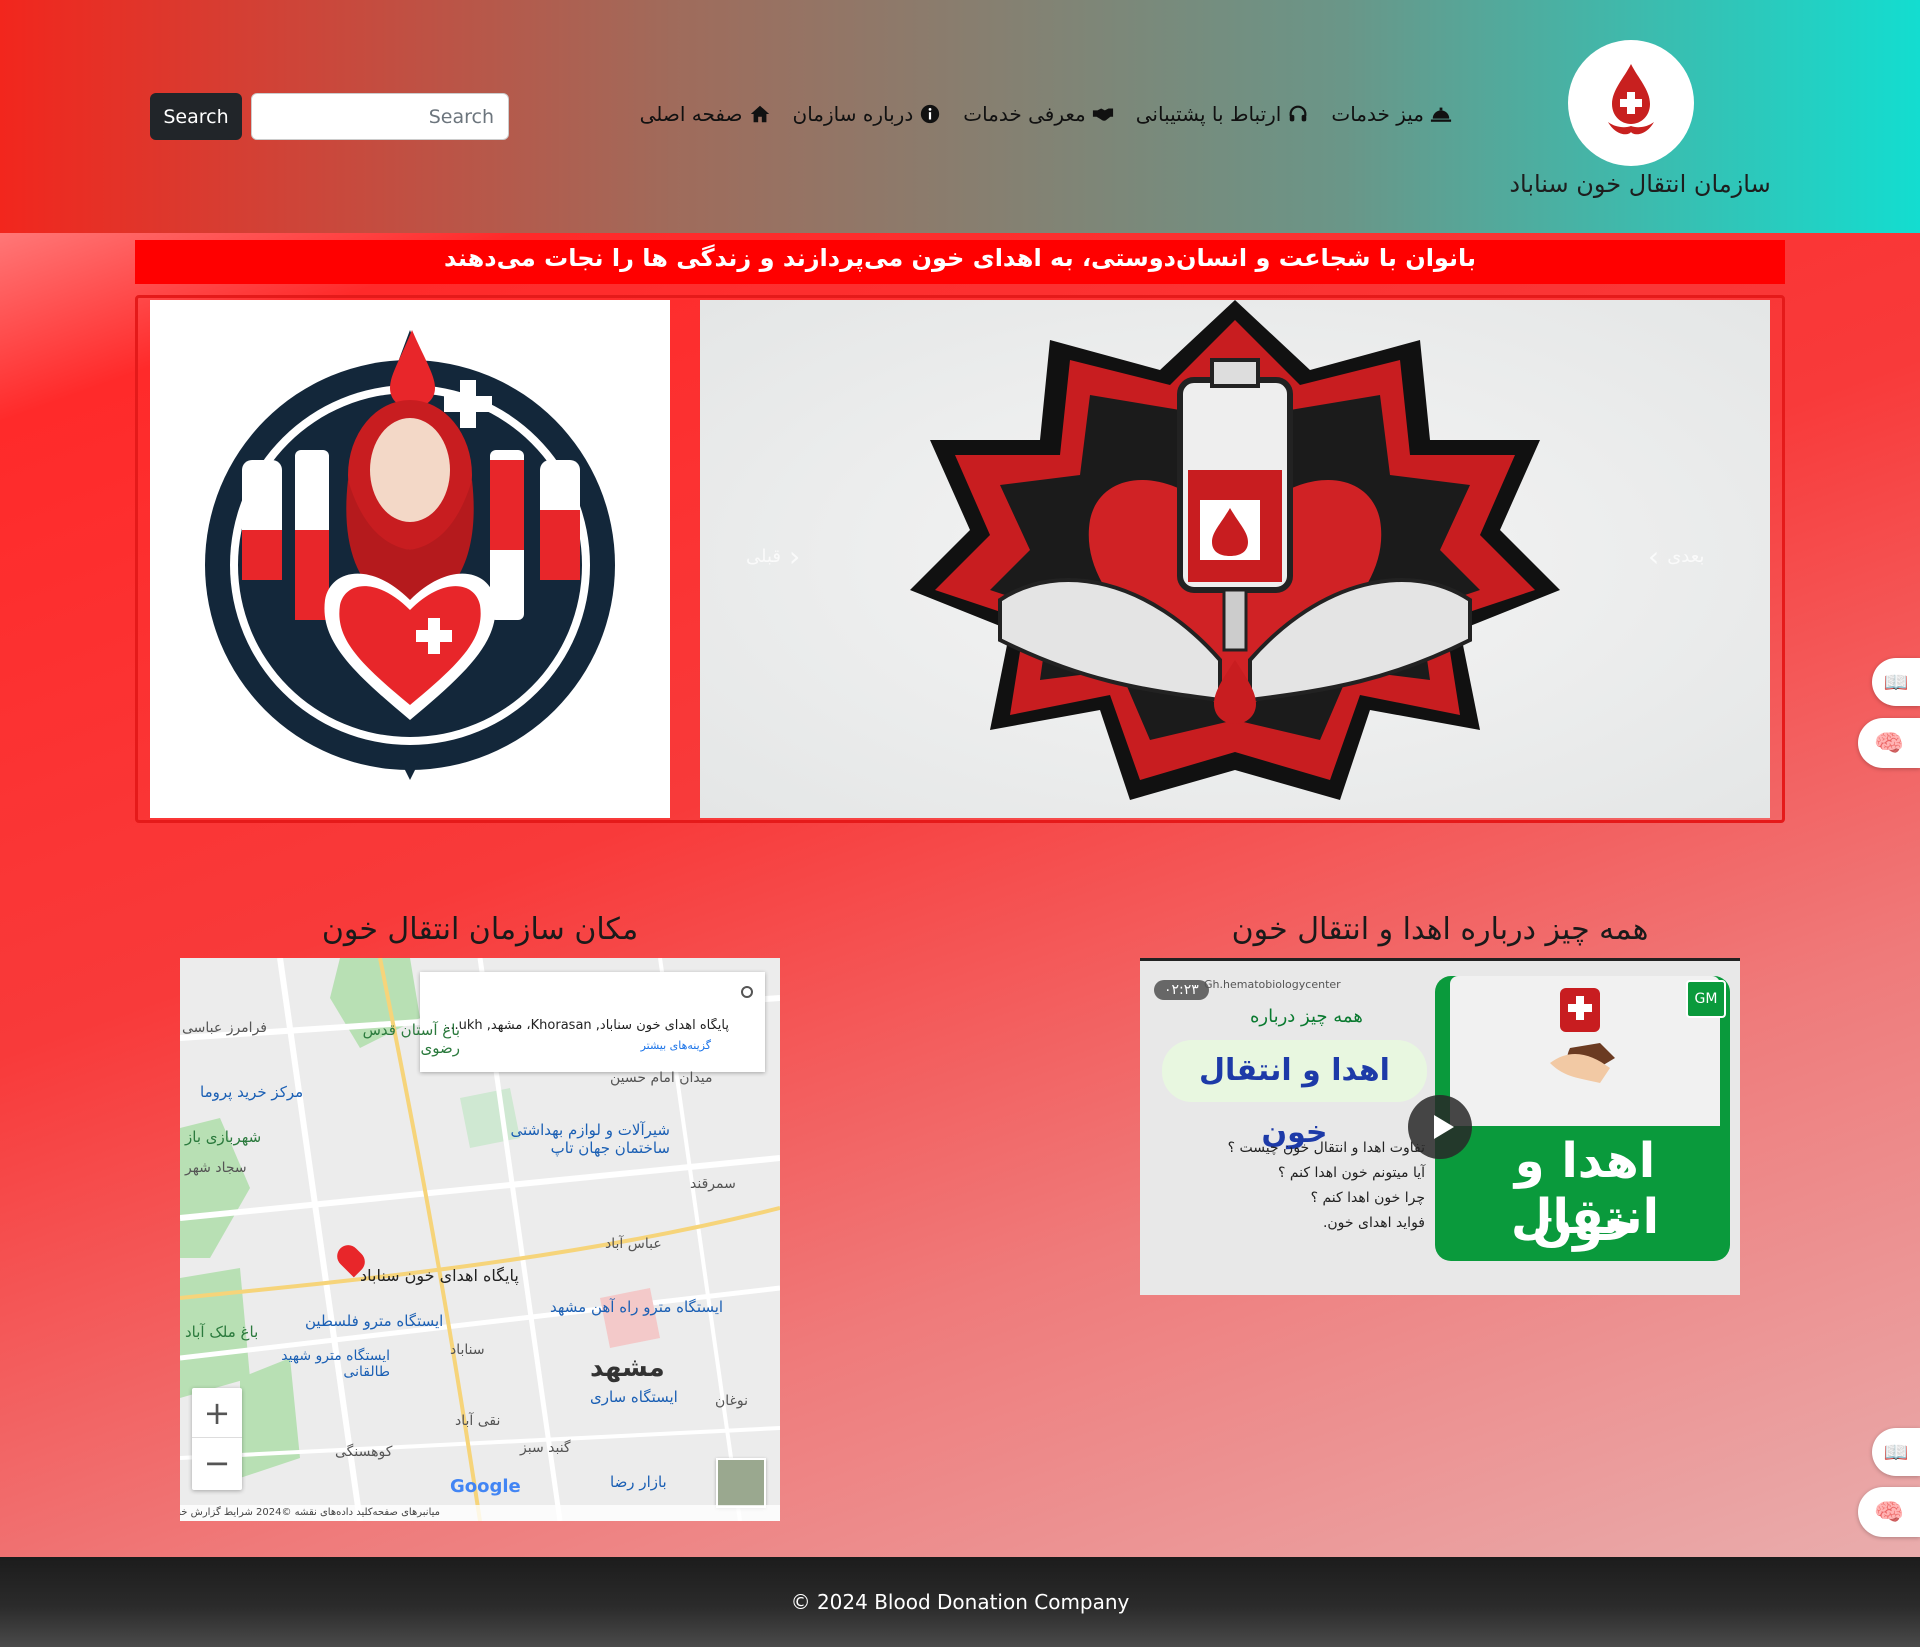  Describe the element at coordinates (1582, 1035) in the screenshot. I see `blood-bag-icon` at that location.